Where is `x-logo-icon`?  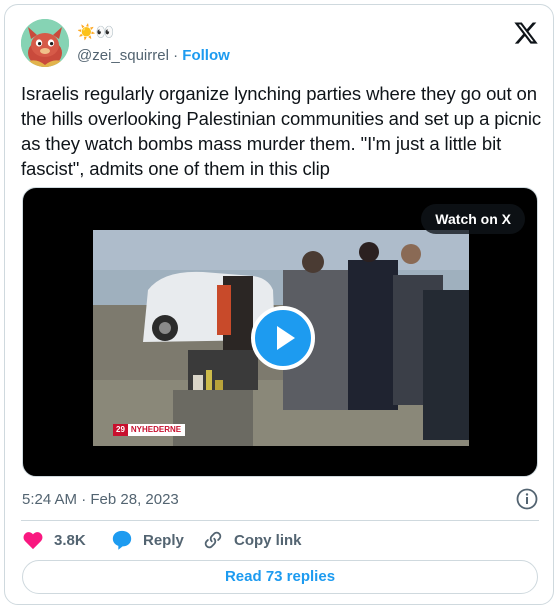 x-logo-icon is located at coordinates (526, 33).